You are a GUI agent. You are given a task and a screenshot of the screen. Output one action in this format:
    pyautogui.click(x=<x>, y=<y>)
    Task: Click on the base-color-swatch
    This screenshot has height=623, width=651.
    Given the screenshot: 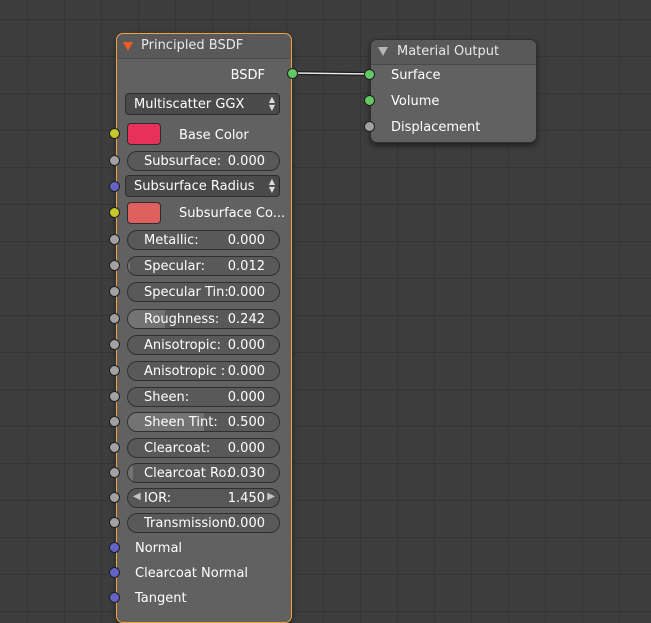 What is the action you would take?
    pyautogui.click(x=144, y=134)
    